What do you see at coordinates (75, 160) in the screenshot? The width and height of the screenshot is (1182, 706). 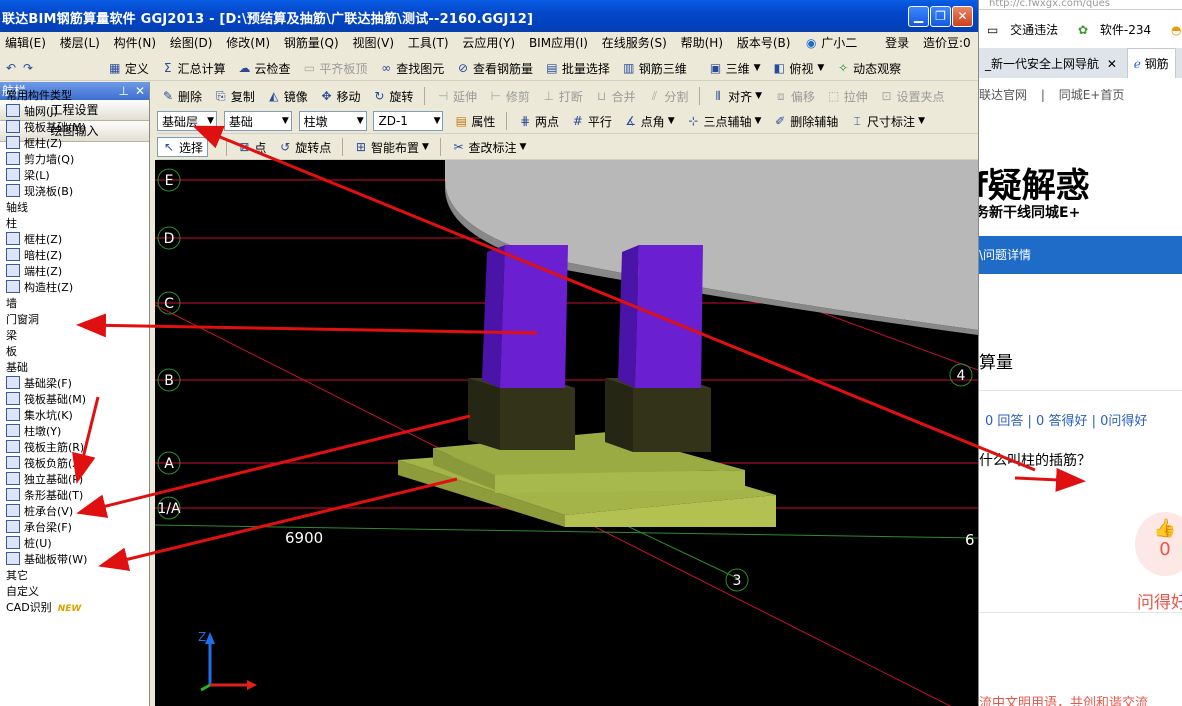 I see `tree-item: 剪力墙(Q)` at bounding box center [75, 160].